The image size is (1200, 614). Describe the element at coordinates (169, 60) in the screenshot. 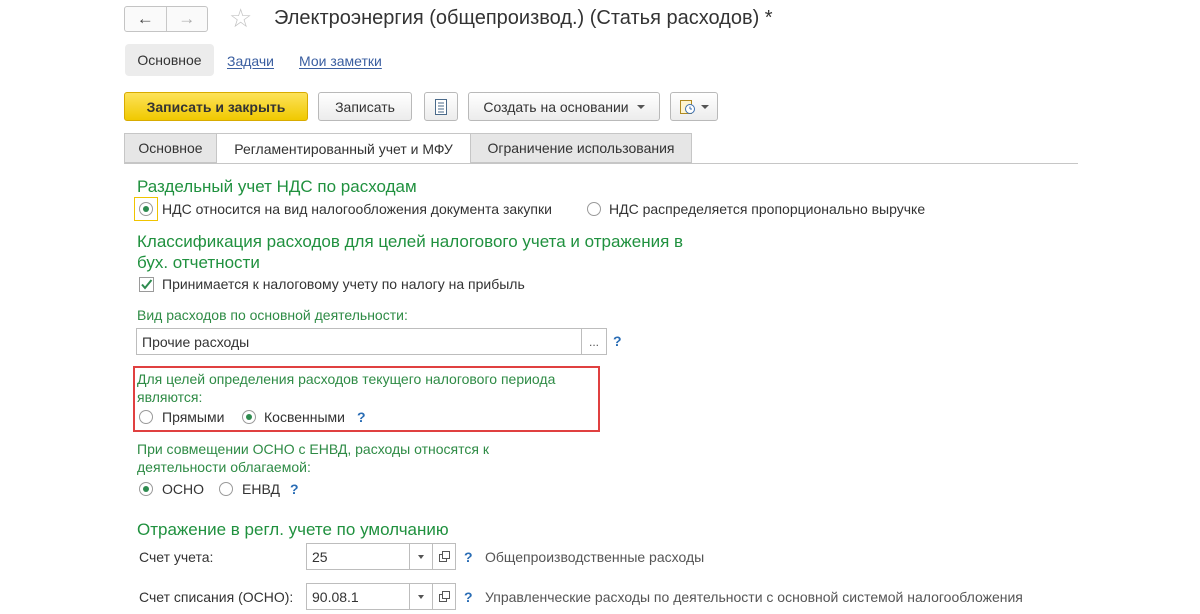

I see `tab-main-top: Основное` at that location.